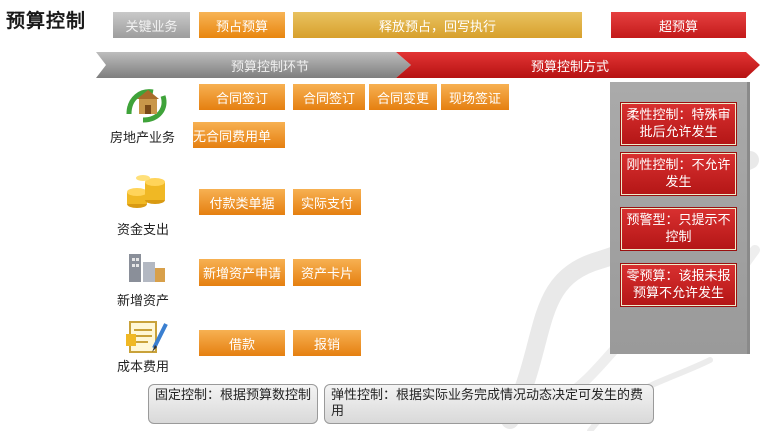 The width and height of the screenshot is (760, 431). I want to click on header-over-budget: 超预算, so click(678, 25).